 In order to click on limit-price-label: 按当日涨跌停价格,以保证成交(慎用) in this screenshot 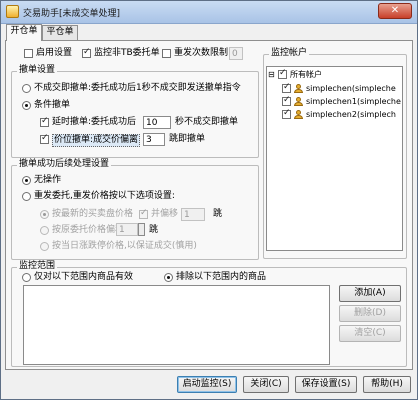, I will do `click(124, 246)`.